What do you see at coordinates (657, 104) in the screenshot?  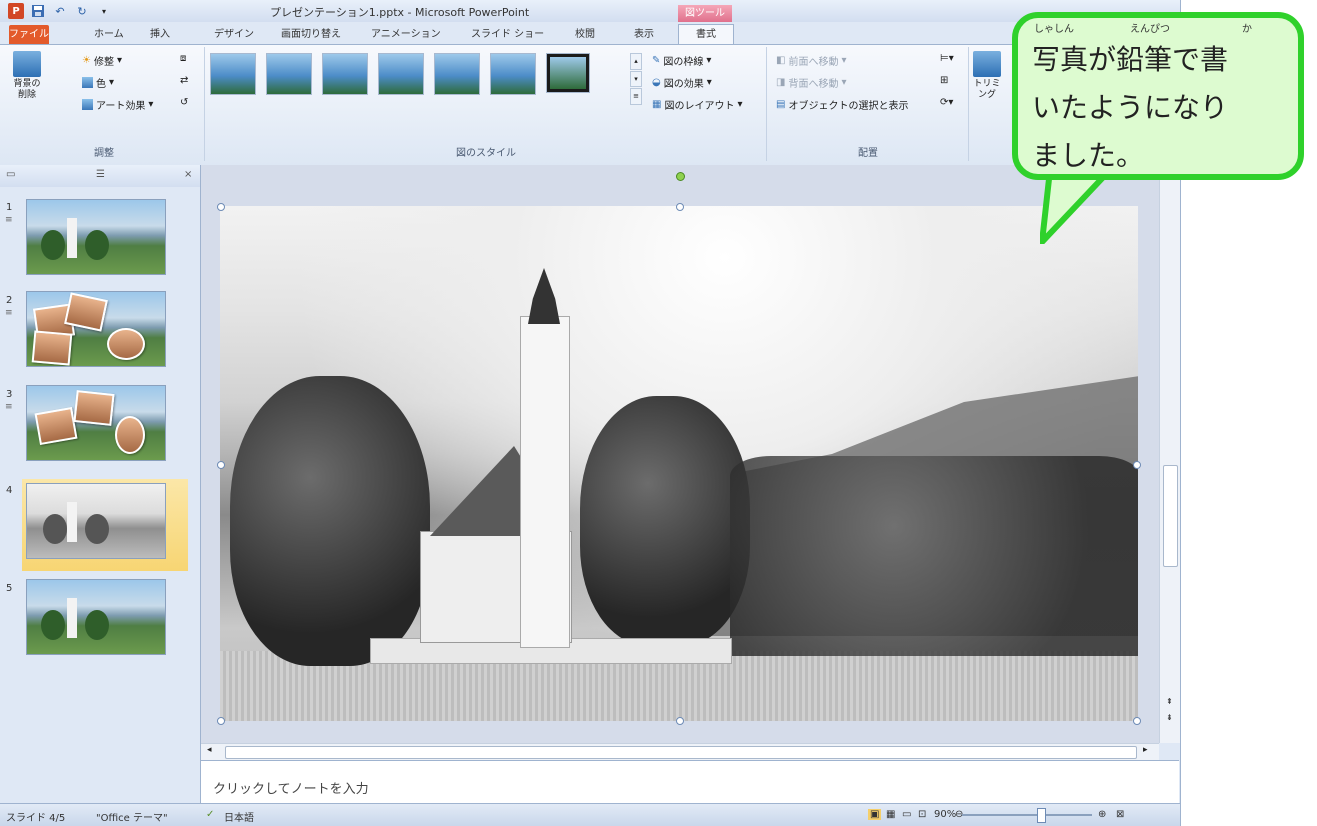 I see `picture-layout-icon: ▦` at bounding box center [657, 104].